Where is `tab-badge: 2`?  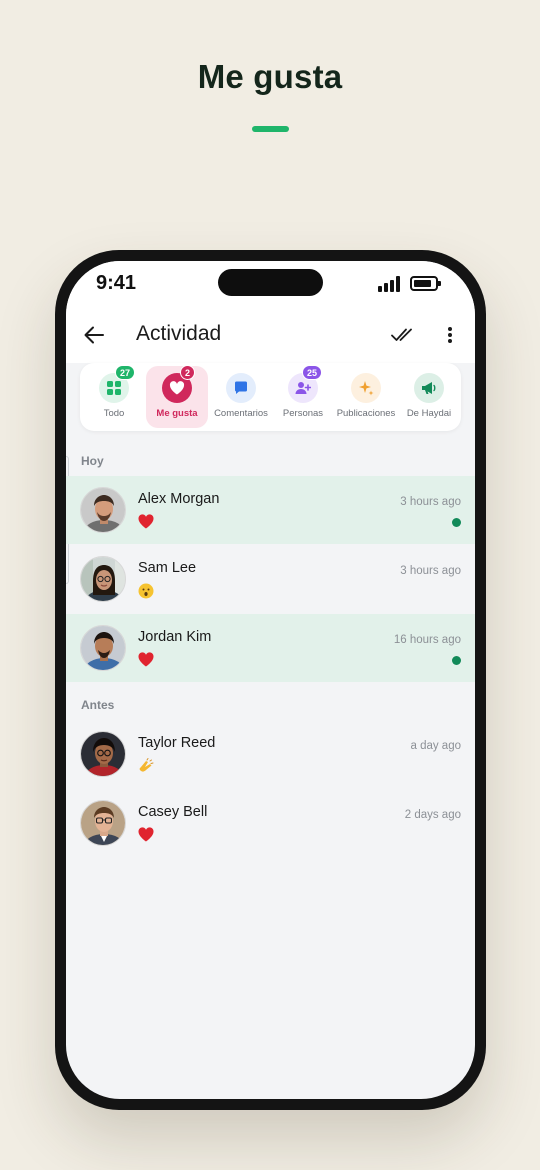
tab-badge: 2 is located at coordinates (188, 372).